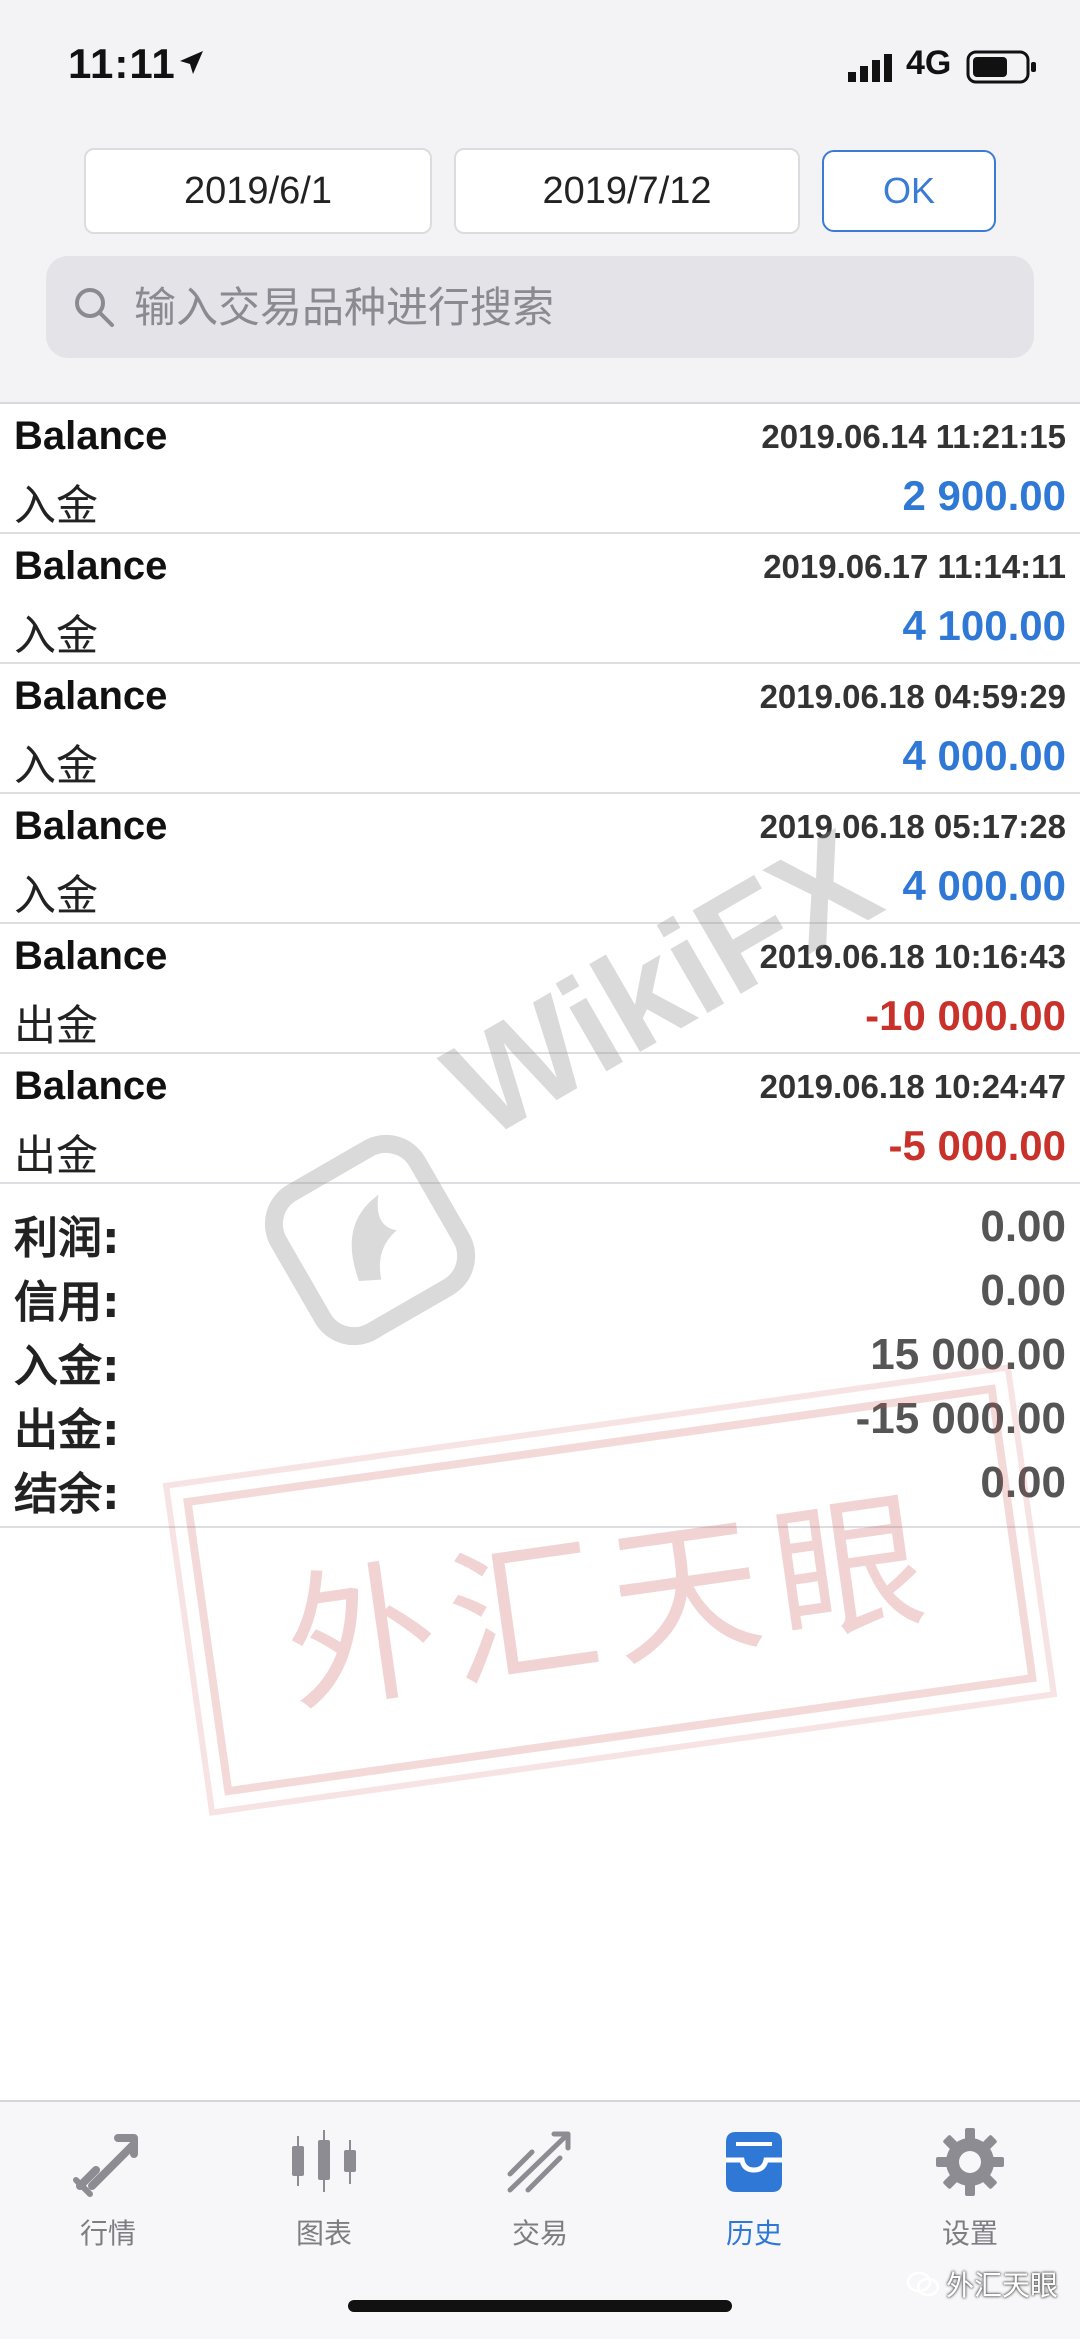  I want to click on tab-settings: 设置, so click(970, 2194).